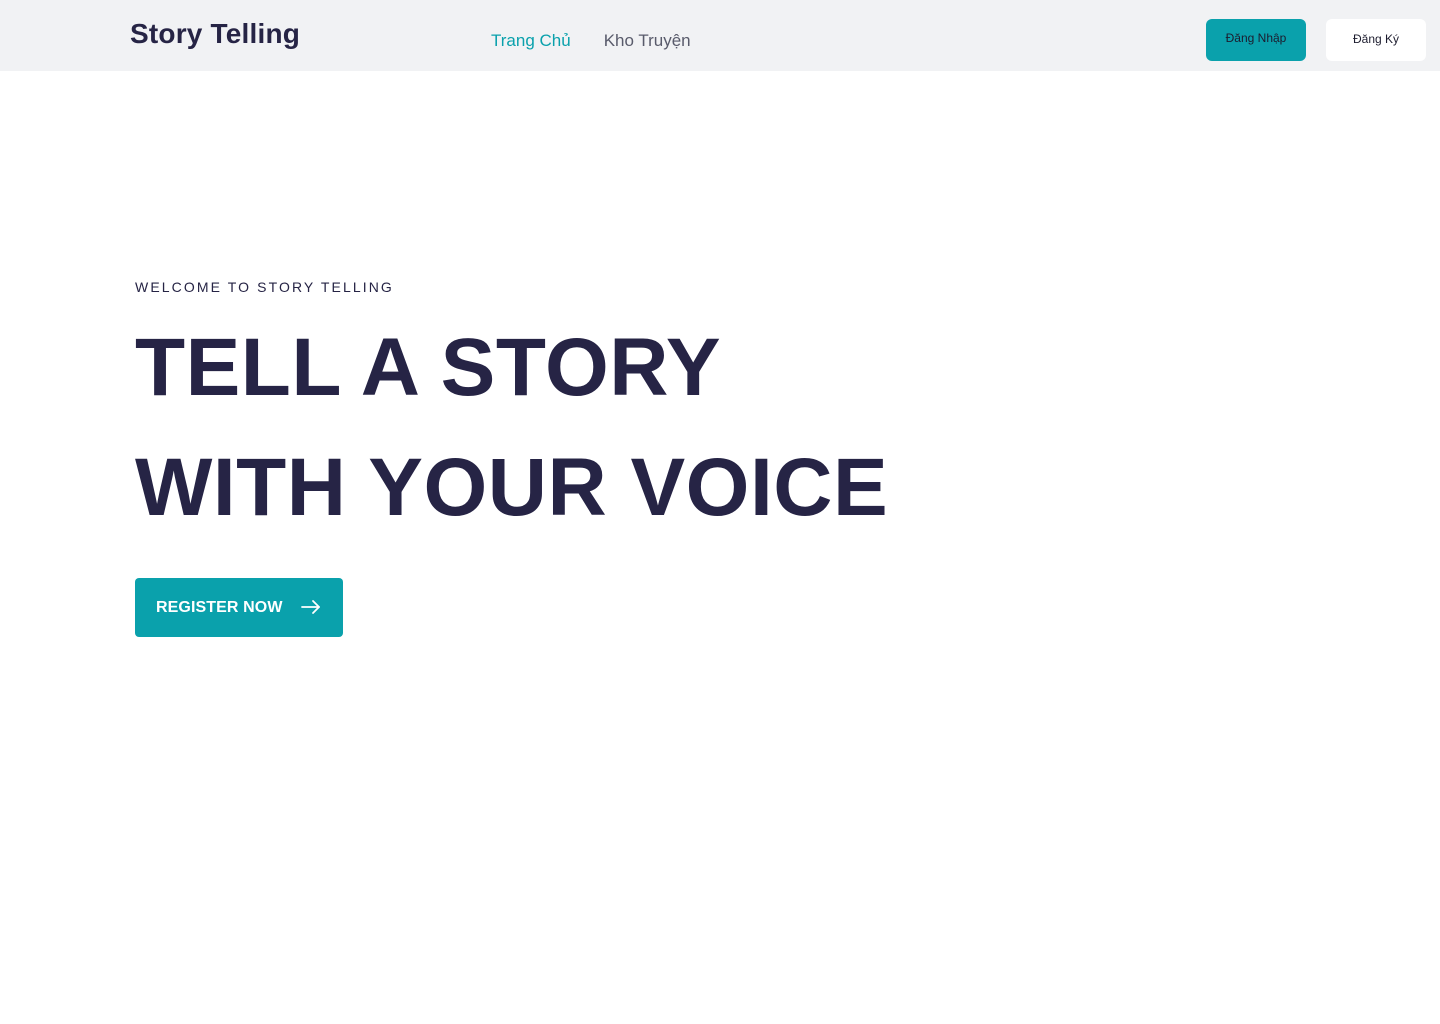  Describe the element at coordinates (1376, 40) in the screenshot. I see `signup-button: Đăng Ký` at that location.